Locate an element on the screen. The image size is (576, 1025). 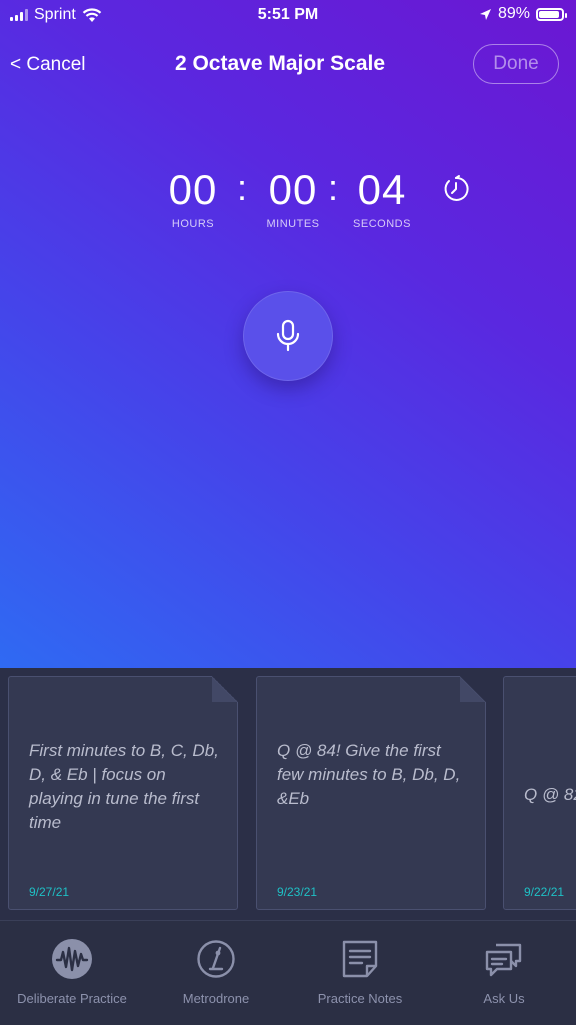
waveform-icon is located at coordinates (72, 959).